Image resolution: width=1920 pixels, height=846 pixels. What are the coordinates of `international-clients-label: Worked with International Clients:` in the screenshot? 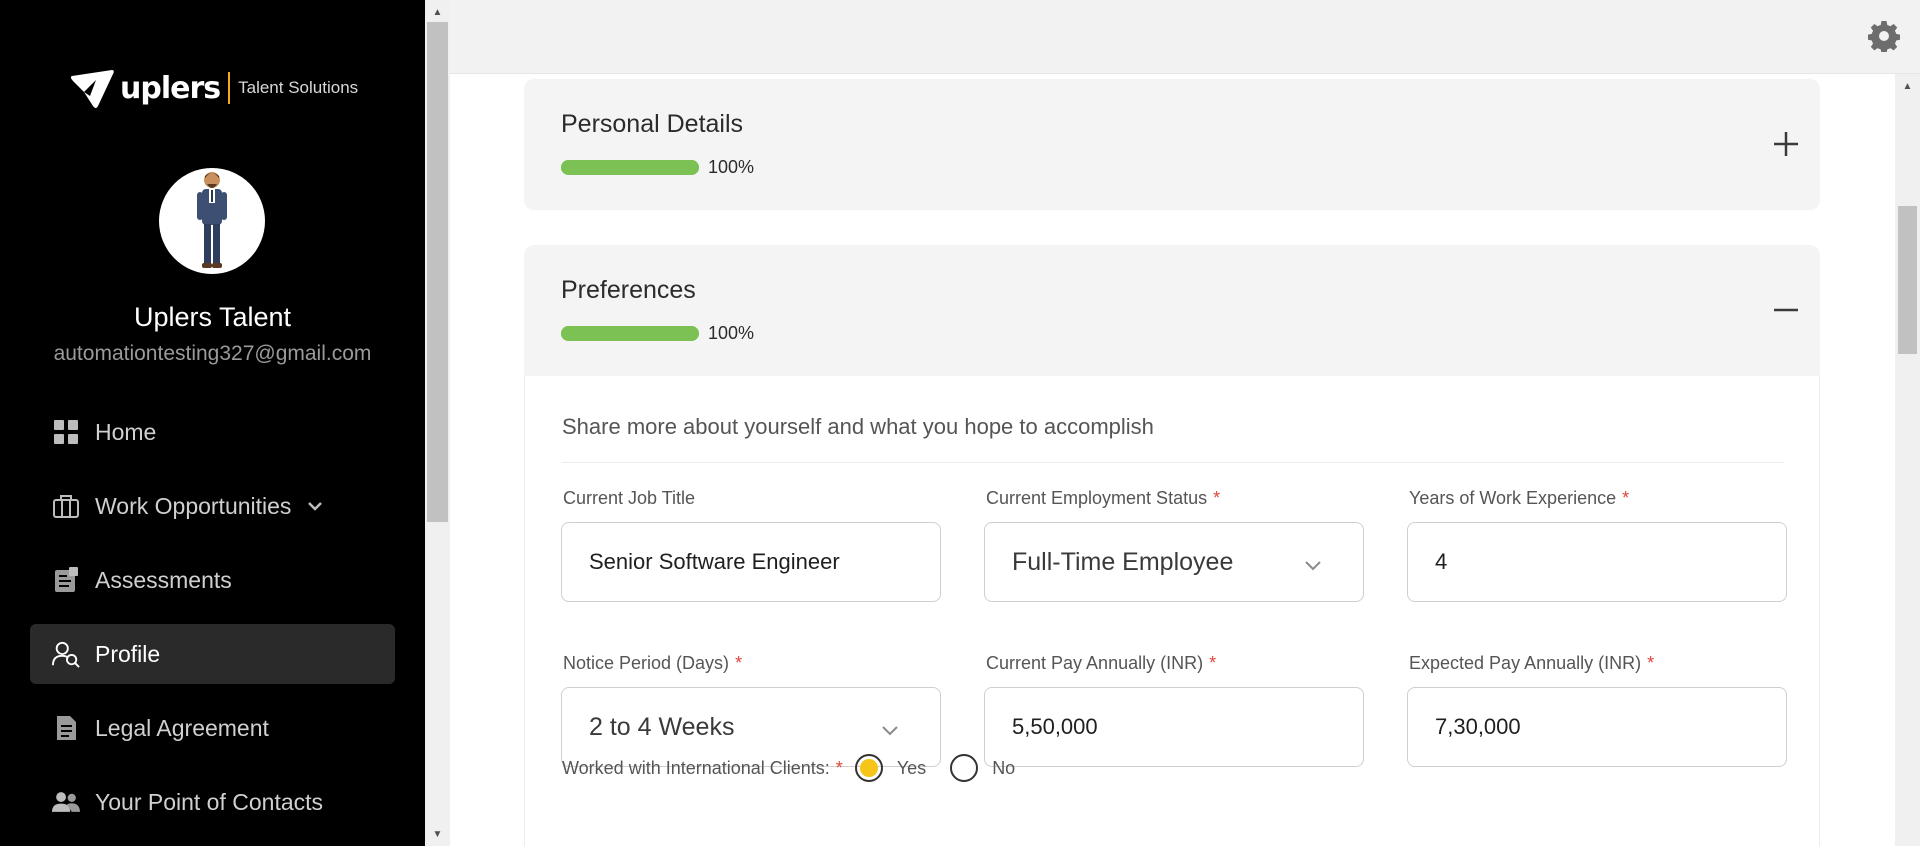 It's located at (696, 767).